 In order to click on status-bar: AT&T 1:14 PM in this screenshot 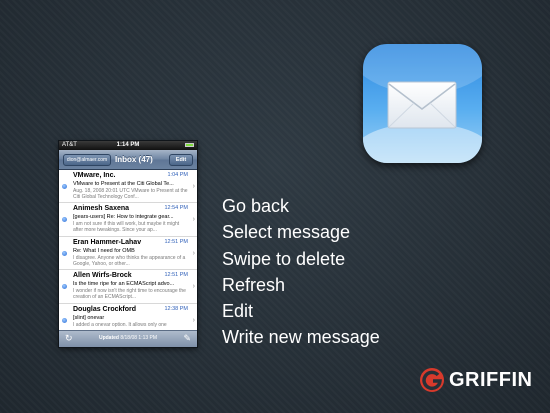, I will do `click(128, 145)`.